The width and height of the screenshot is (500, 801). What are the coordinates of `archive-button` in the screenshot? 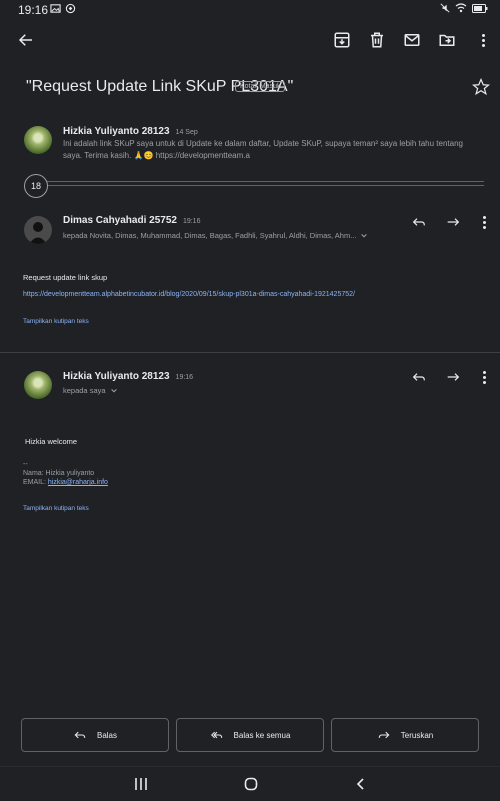 It's located at (342, 40).